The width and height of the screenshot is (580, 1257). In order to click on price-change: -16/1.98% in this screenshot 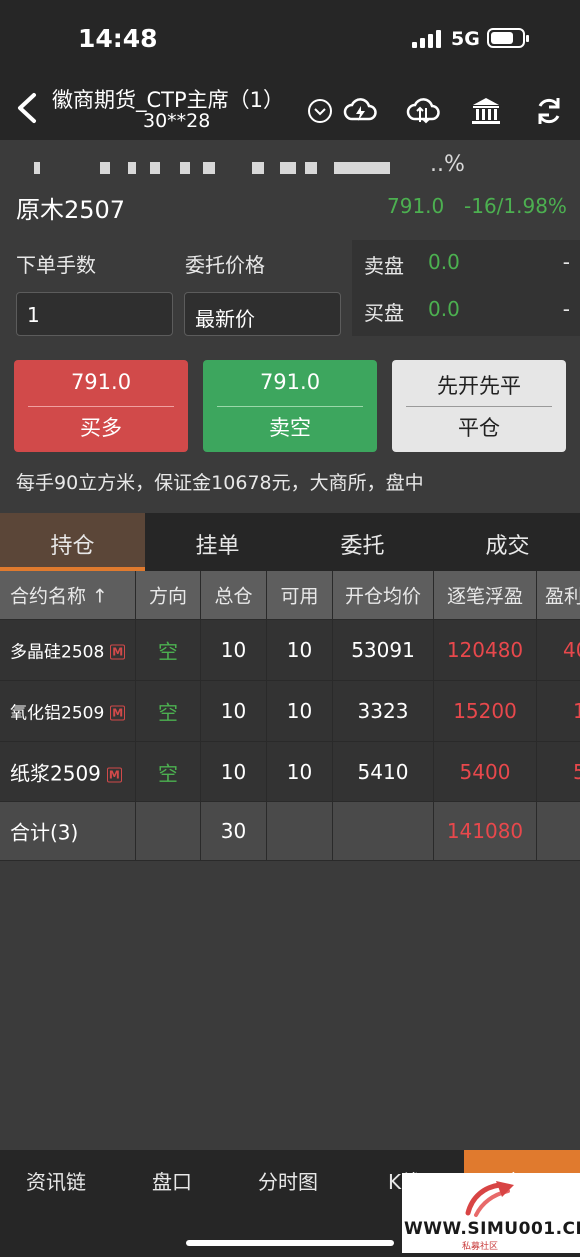, I will do `click(515, 206)`.